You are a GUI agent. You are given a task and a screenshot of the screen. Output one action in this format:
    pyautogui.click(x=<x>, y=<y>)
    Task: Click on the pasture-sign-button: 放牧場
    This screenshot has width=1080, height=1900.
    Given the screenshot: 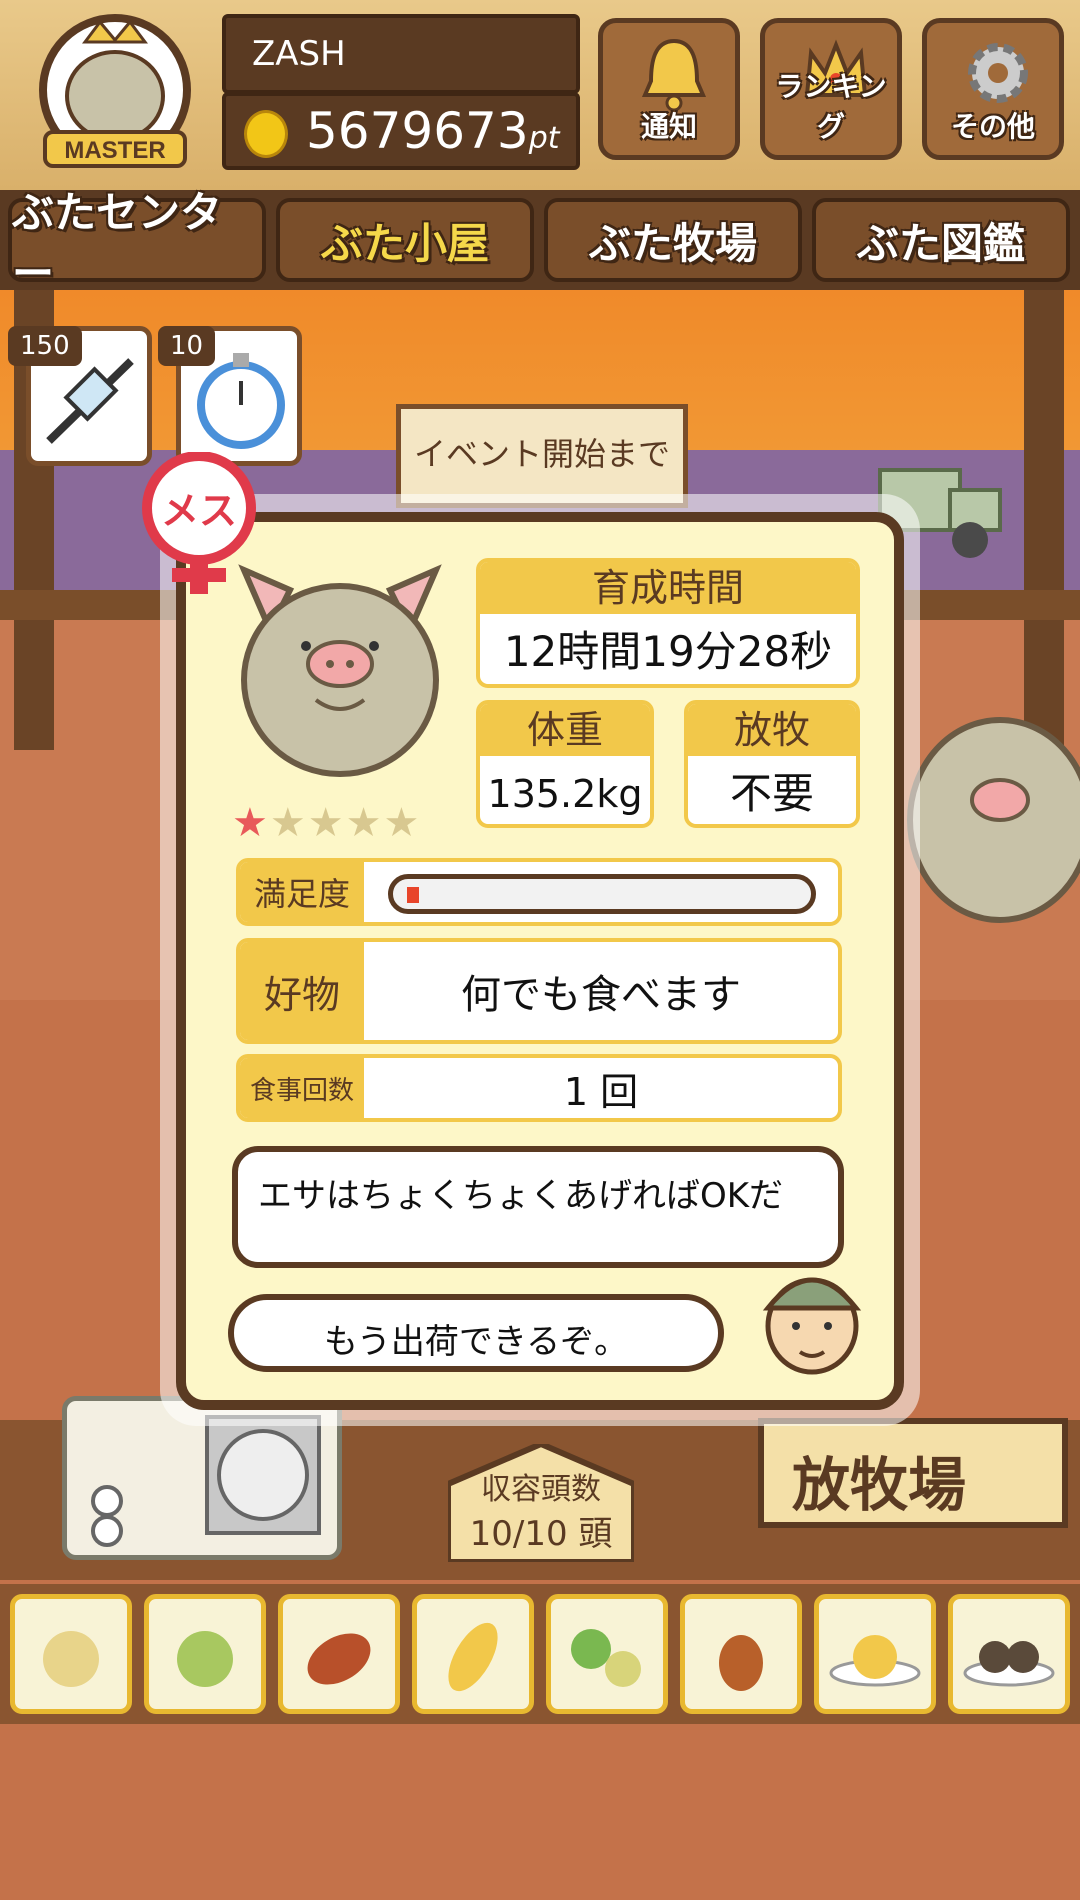 What is the action you would take?
    pyautogui.click(x=913, y=1473)
    